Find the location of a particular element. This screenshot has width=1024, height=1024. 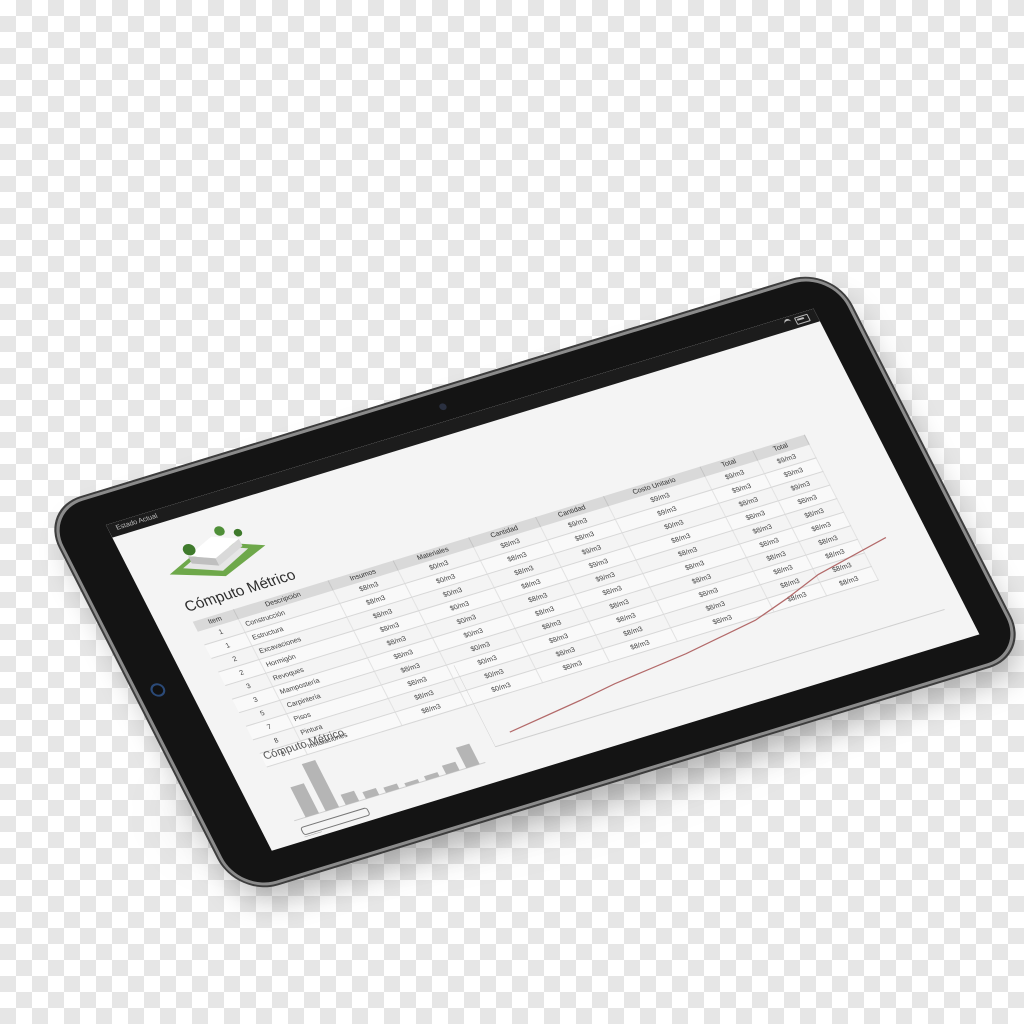

wifi-icon is located at coordinates (788, 323).